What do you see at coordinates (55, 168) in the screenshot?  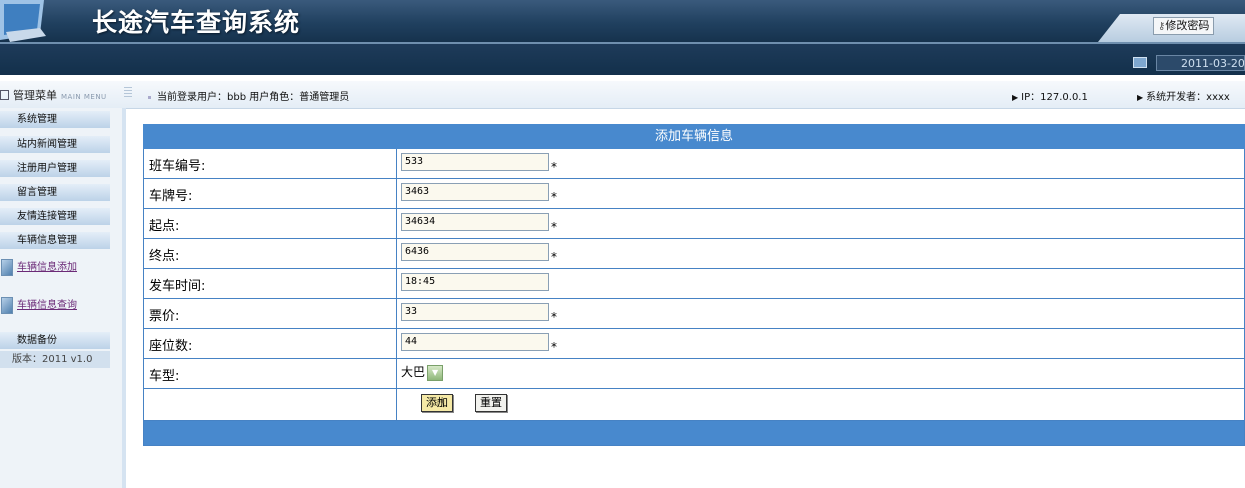 I see `sidebar-item-users: 注册用户管理` at bounding box center [55, 168].